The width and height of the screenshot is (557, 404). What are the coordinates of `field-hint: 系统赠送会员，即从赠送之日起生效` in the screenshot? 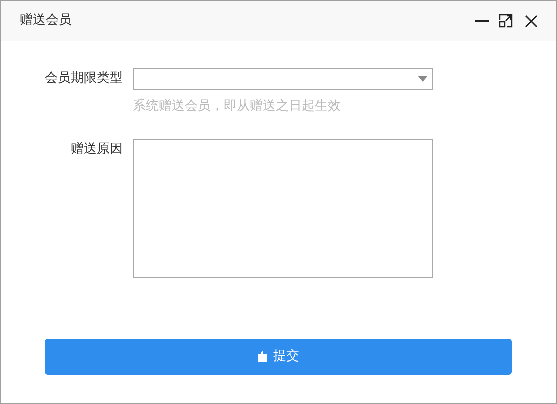 It's located at (237, 107).